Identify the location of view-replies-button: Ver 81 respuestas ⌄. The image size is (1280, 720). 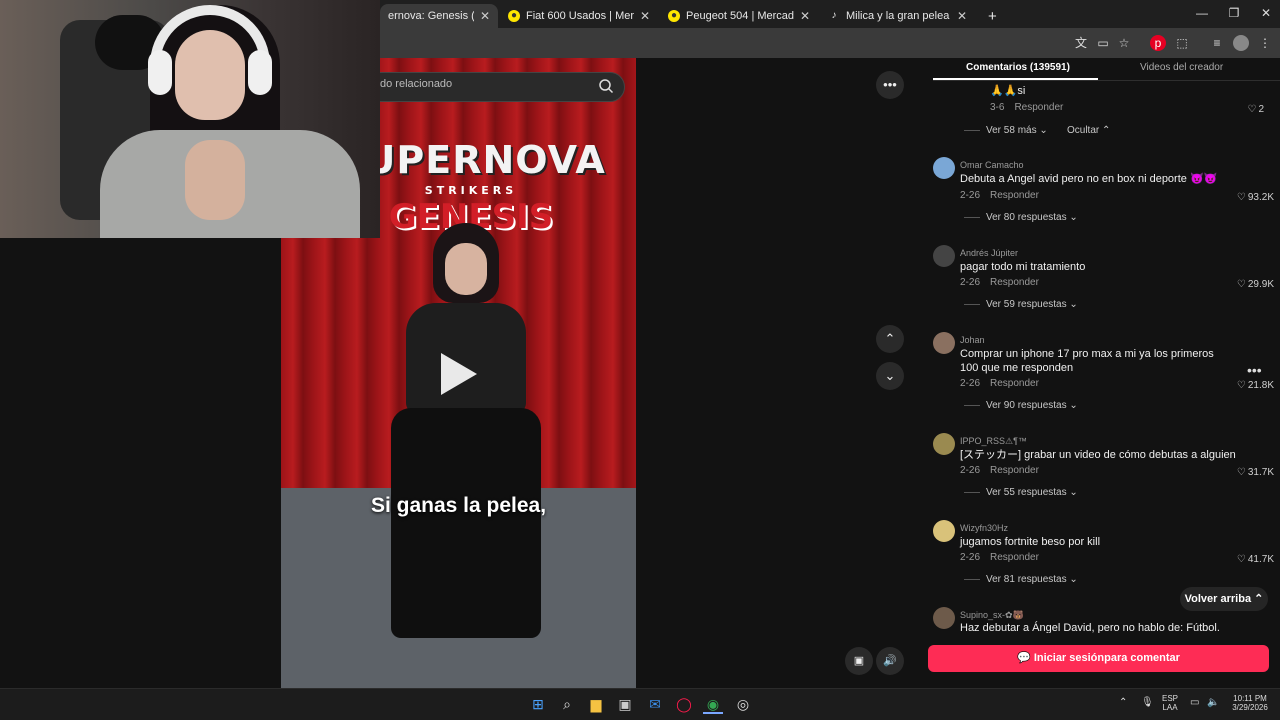
(1021, 579).